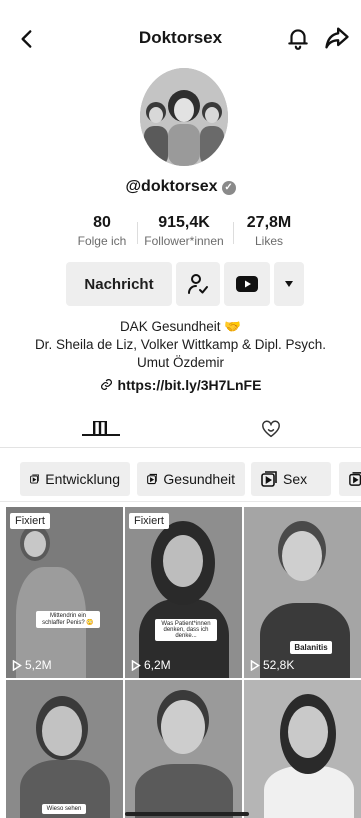  I want to click on playlist-chip-label: Sex, so click(295, 479).